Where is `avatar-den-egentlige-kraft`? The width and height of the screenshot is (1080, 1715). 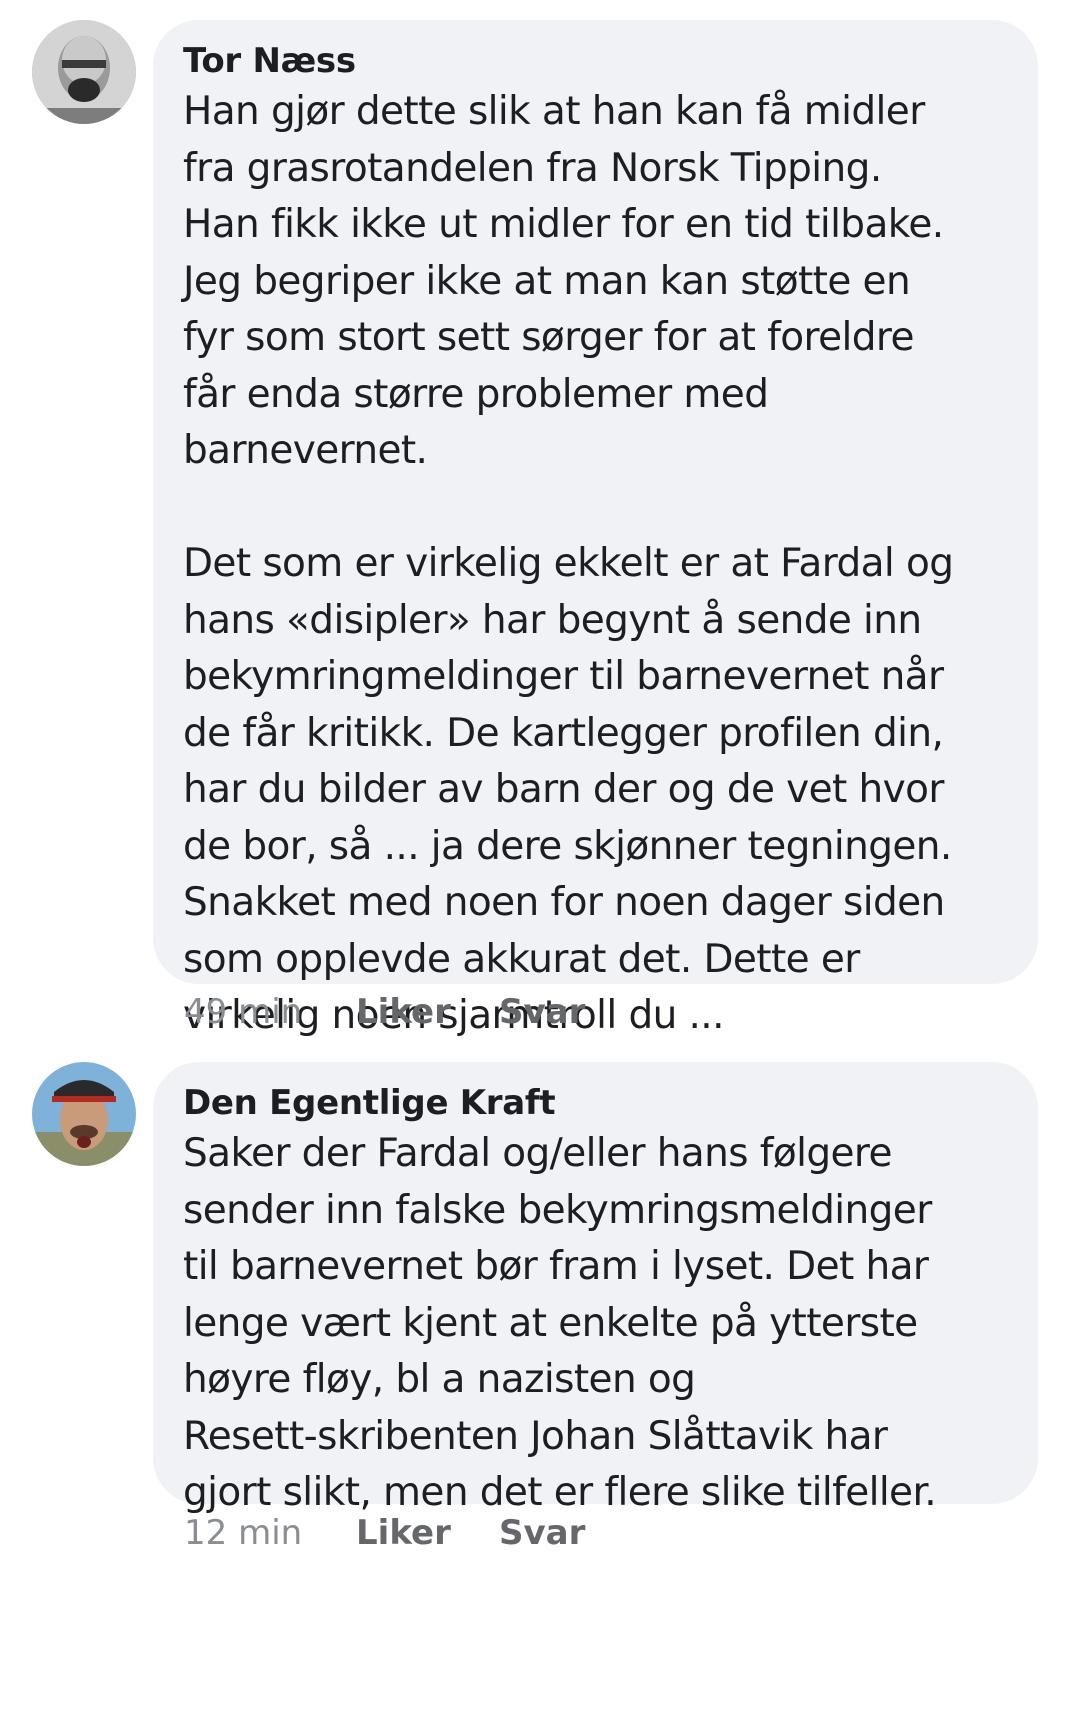
avatar-den-egentlige-kraft is located at coordinates (84, 1114).